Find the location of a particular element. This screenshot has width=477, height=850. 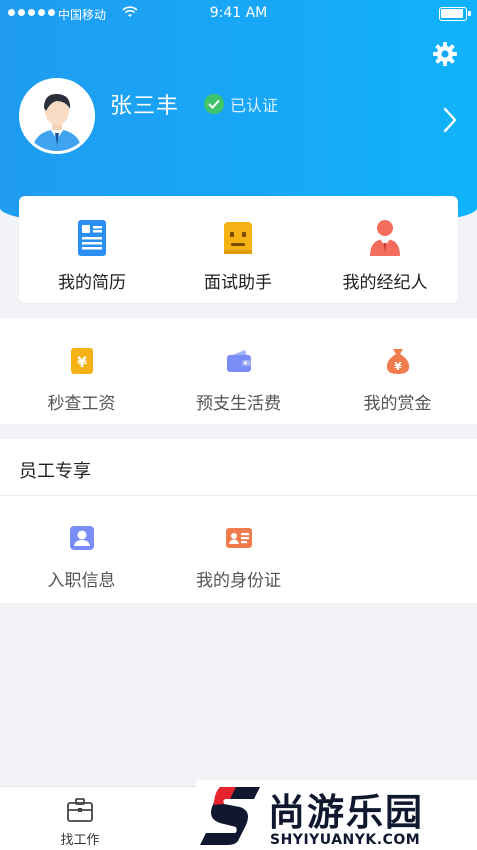

clock: 9:41 AM is located at coordinates (238, 13).